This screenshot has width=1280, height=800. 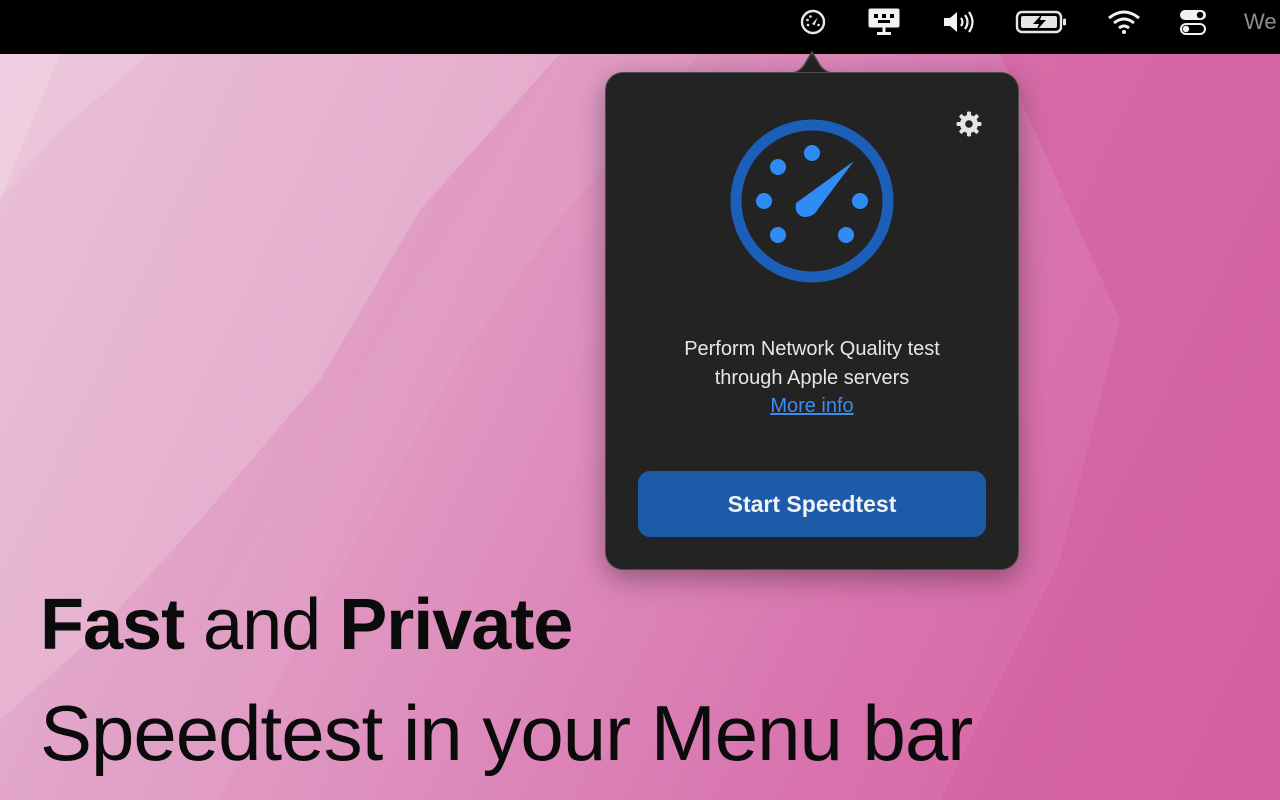 I want to click on settings-button, so click(x=969, y=124).